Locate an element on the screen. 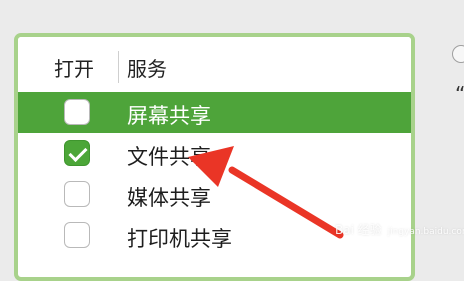 The image size is (464, 281). service-row-media-sharing: 媒体共享 is located at coordinates (214, 194).